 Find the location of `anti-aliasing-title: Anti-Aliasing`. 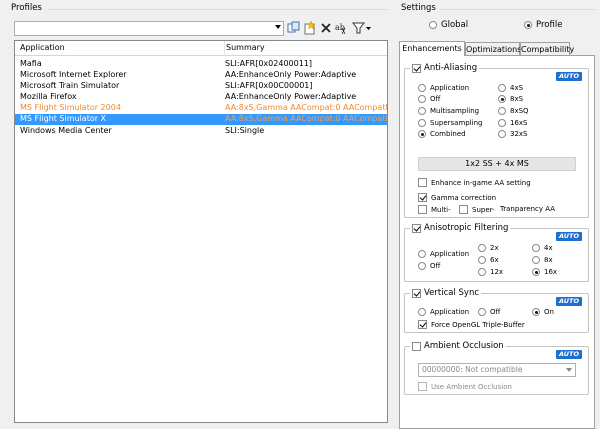

anti-aliasing-title: Anti-Aliasing is located at coordinates (451, 68).